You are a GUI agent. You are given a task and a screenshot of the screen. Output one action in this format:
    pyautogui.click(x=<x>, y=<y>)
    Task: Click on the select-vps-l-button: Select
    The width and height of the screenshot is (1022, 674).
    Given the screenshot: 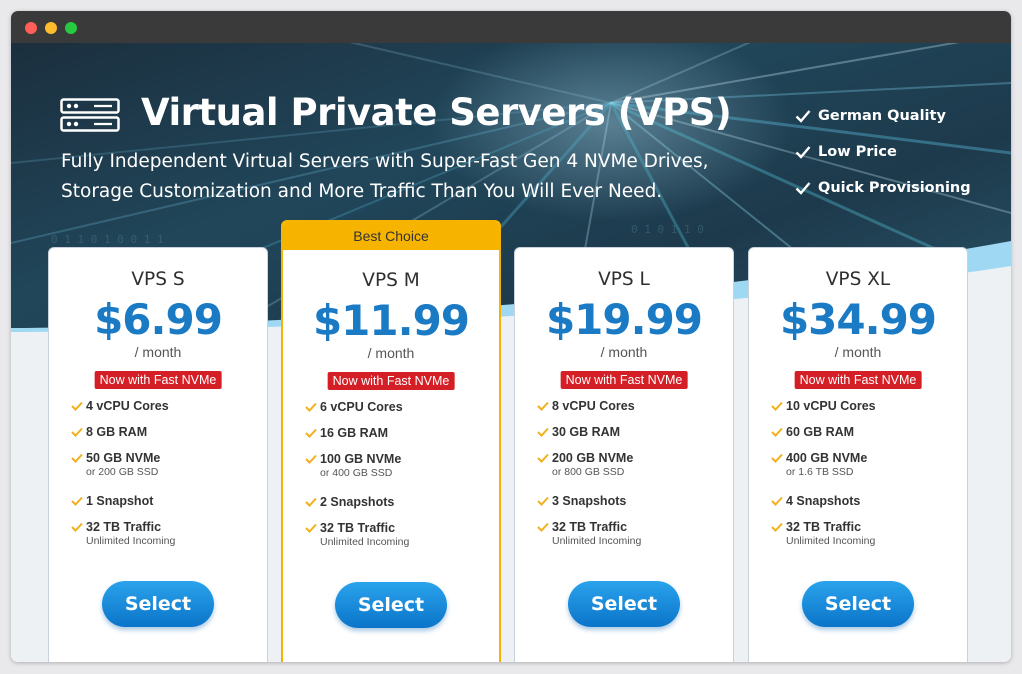 What is the action you would take?
    pyautogui.click(x=624, y=604)
    